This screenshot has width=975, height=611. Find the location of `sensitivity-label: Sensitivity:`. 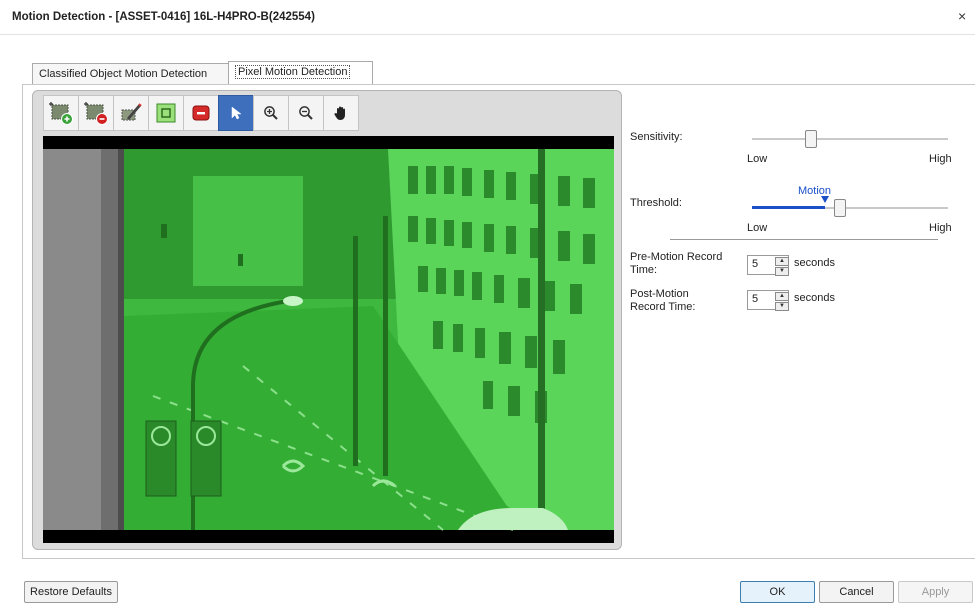

sensitivity-label: Sensitivity: is located at coordinates (656, 137).